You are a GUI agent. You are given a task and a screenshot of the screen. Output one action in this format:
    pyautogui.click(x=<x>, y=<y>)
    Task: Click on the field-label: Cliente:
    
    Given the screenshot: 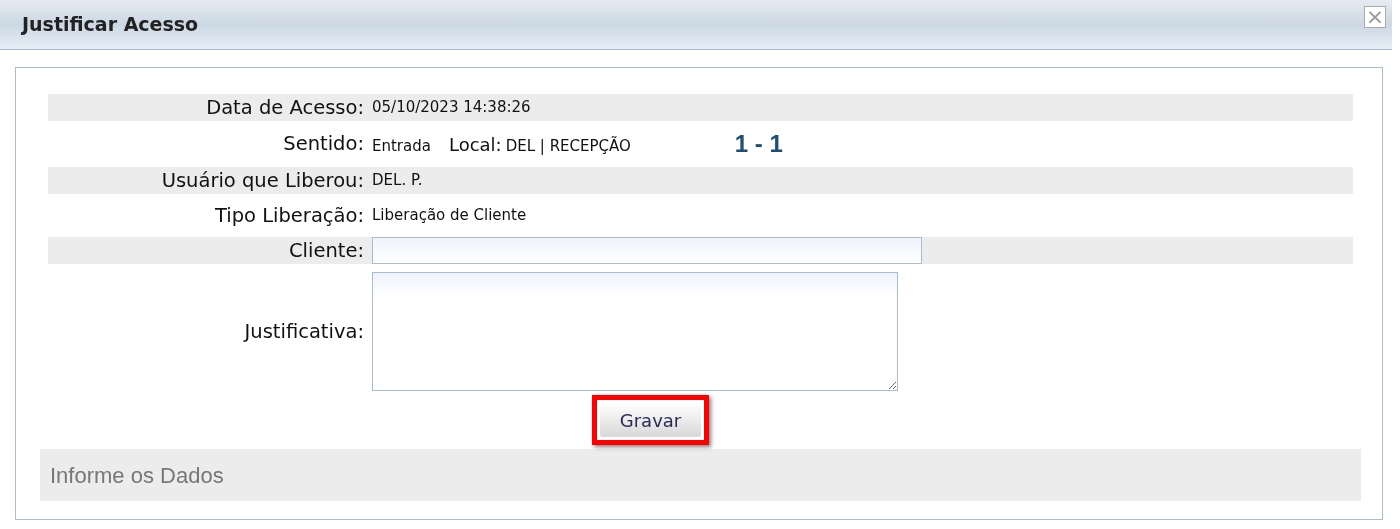 What is the action you would take?
    pyautogui.click(x=326, y=250)
    